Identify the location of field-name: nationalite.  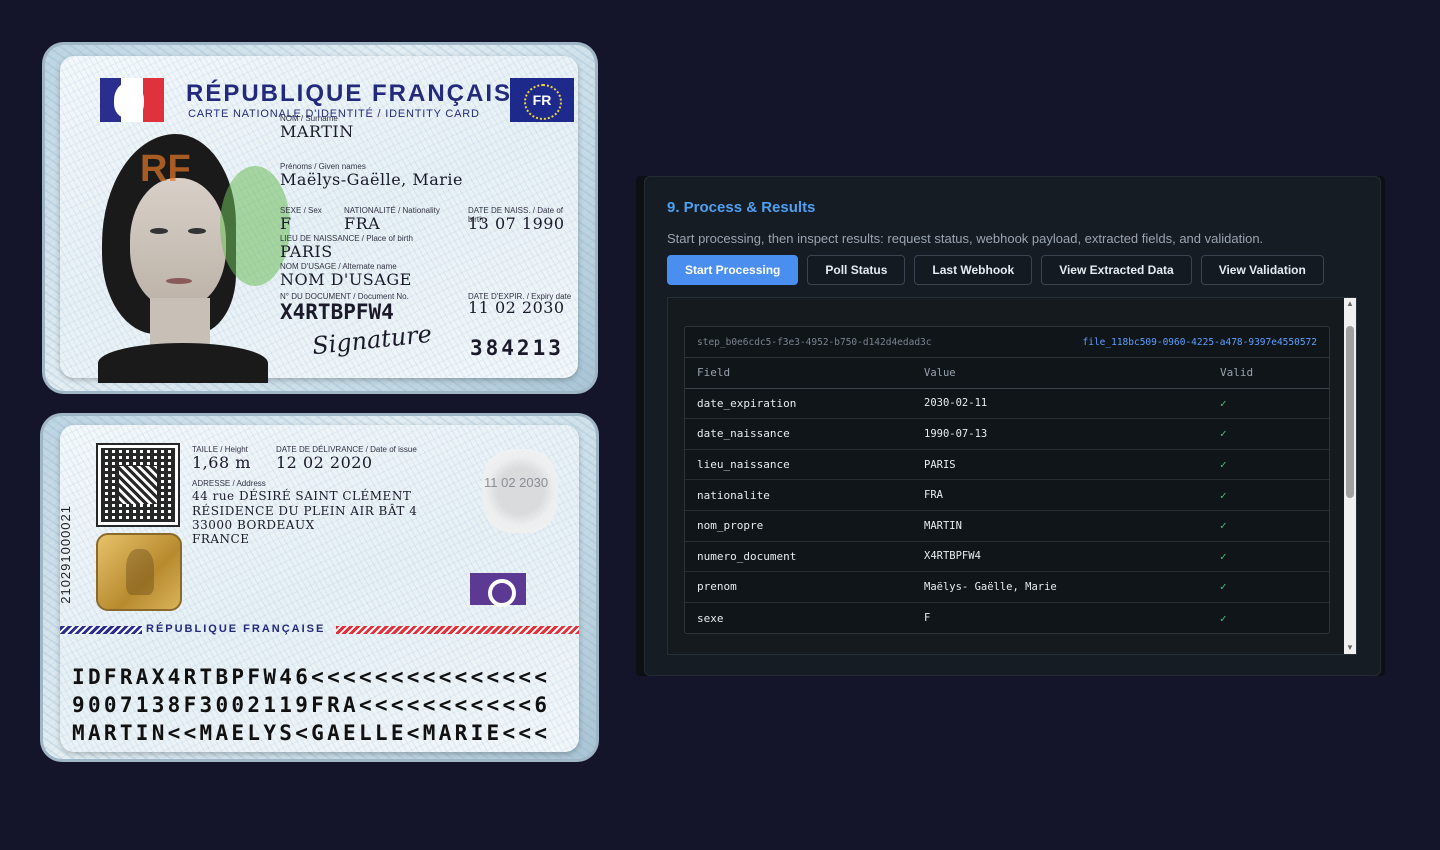
(733, 495).